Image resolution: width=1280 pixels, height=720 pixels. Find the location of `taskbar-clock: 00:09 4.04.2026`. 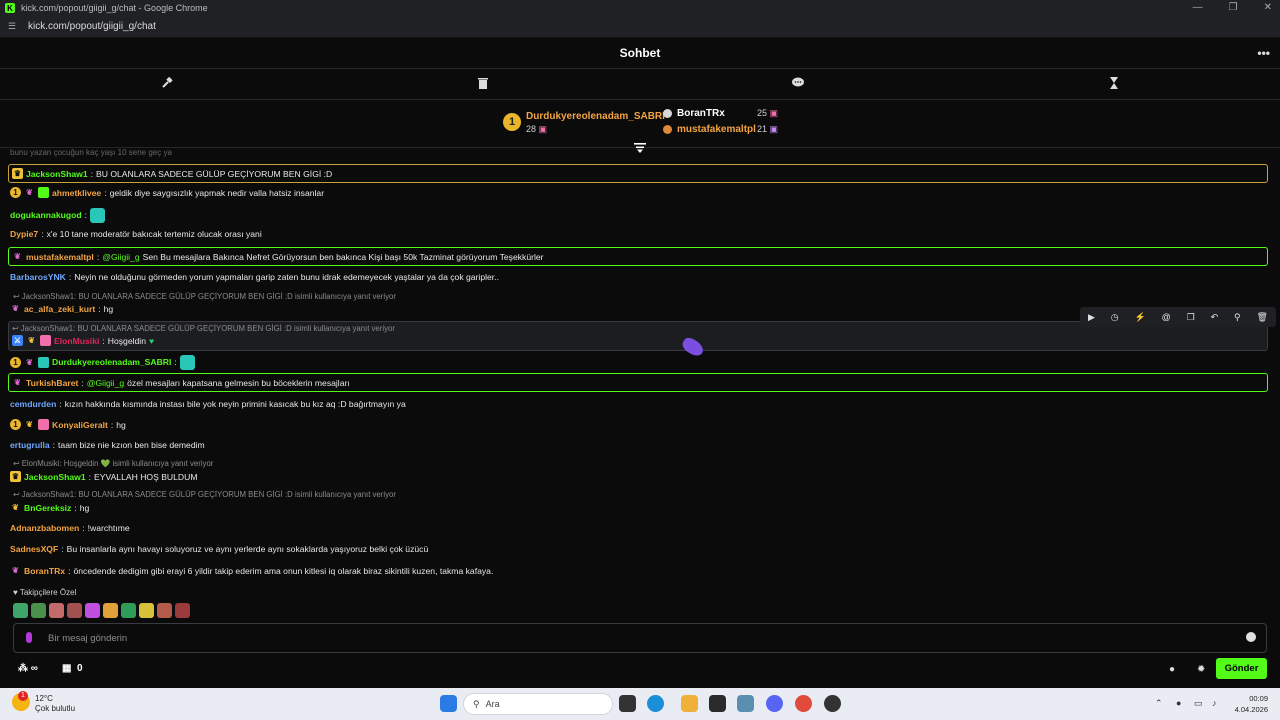

taskbar-clock: 00:09 4.04.2026 is located at coordinates (1251, 704).